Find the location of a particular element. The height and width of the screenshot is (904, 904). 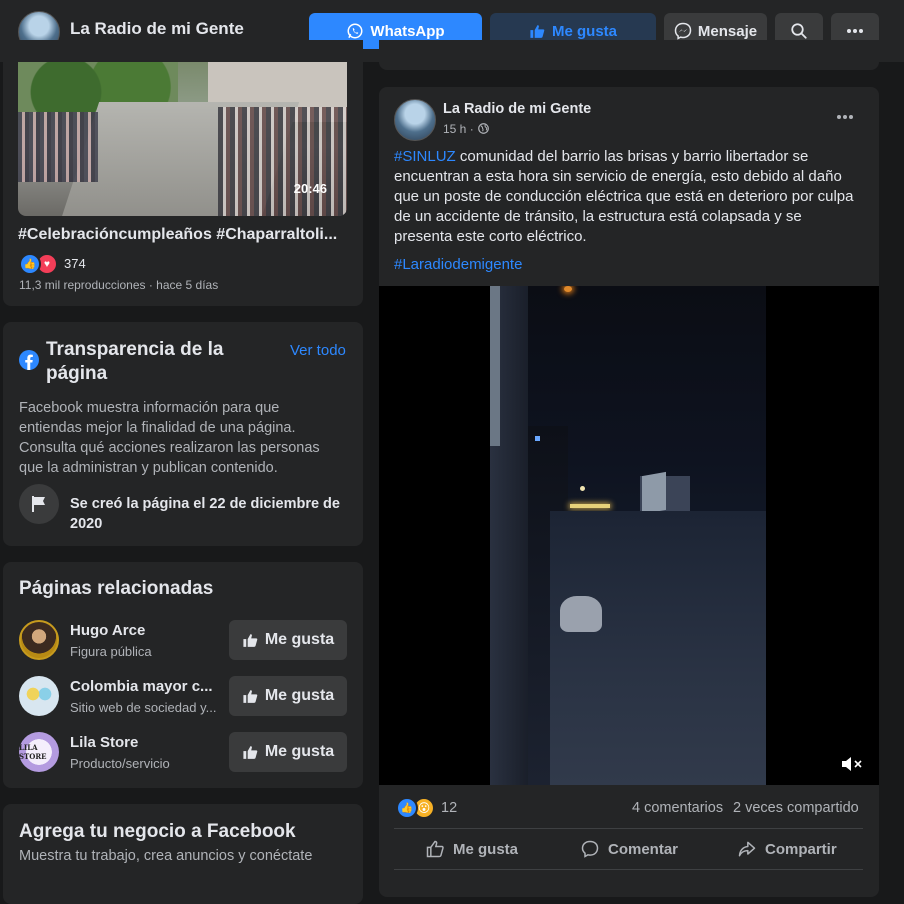

globe-icon is located at coordinates (483, 128).